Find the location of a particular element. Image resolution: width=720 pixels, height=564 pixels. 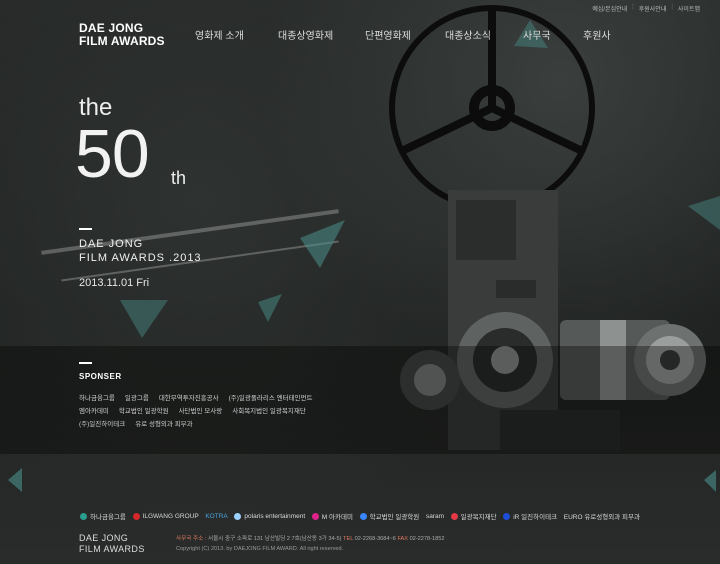

hero-number: 50 is located at coordinates (112, 154).